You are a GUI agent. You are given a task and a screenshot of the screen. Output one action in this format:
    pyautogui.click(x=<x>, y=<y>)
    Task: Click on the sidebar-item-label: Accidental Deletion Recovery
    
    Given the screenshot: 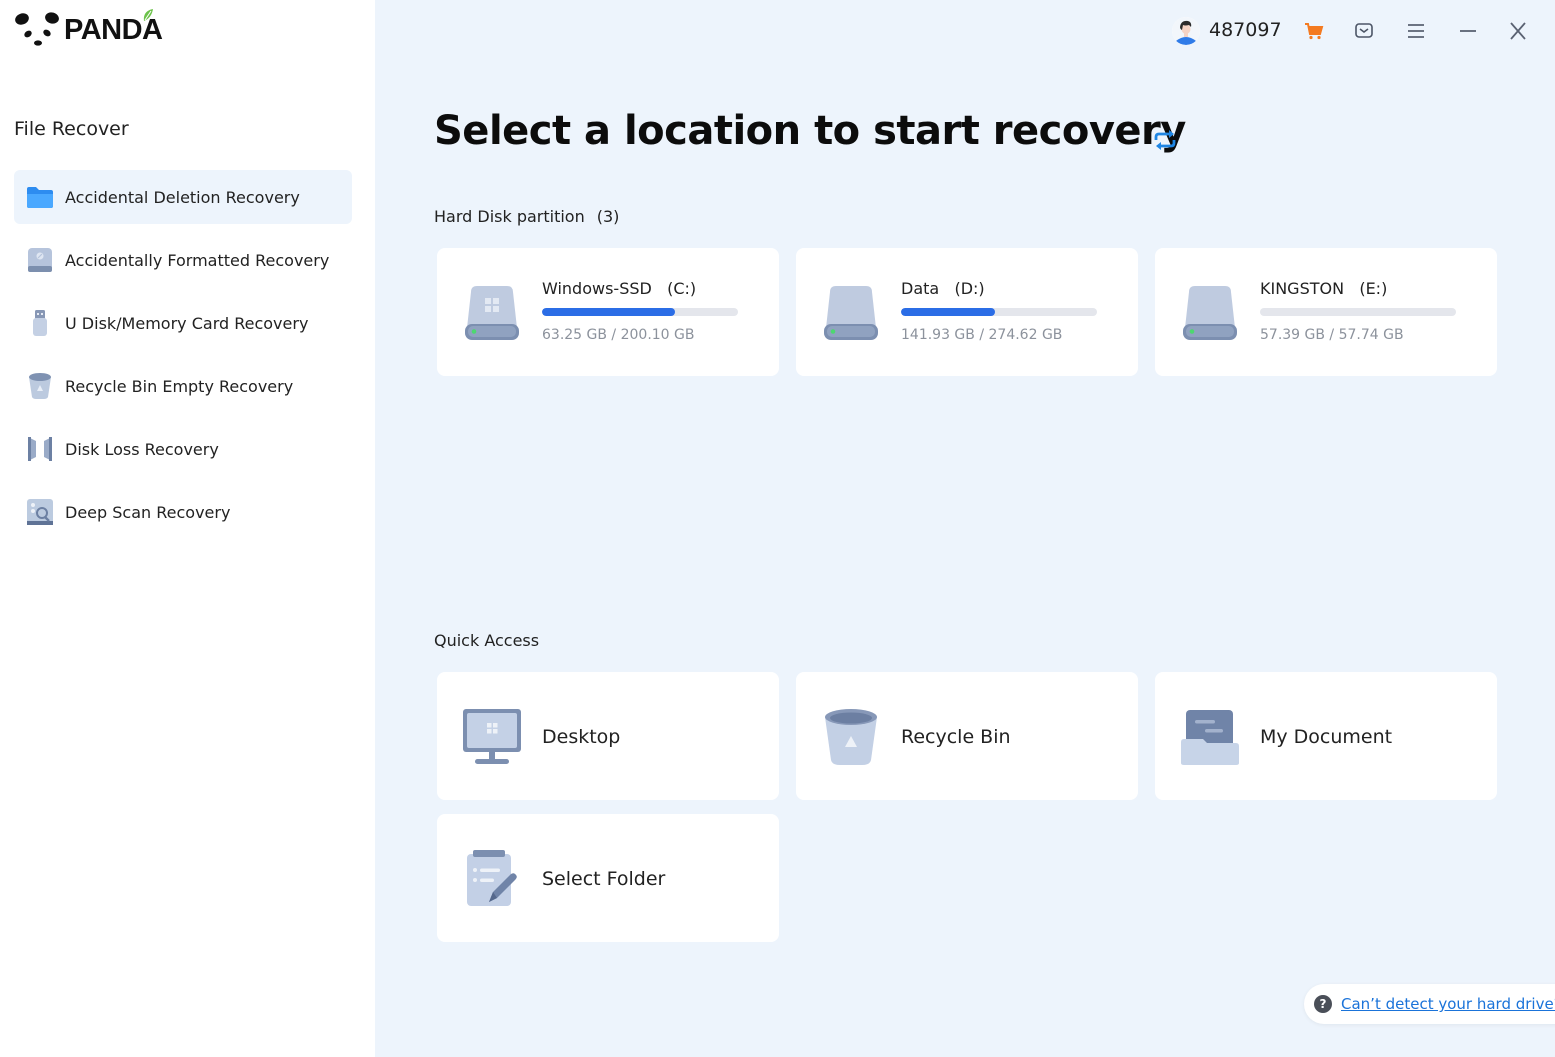 What is the action you would take?
    pyautogui.click(x=182, y=197)
    